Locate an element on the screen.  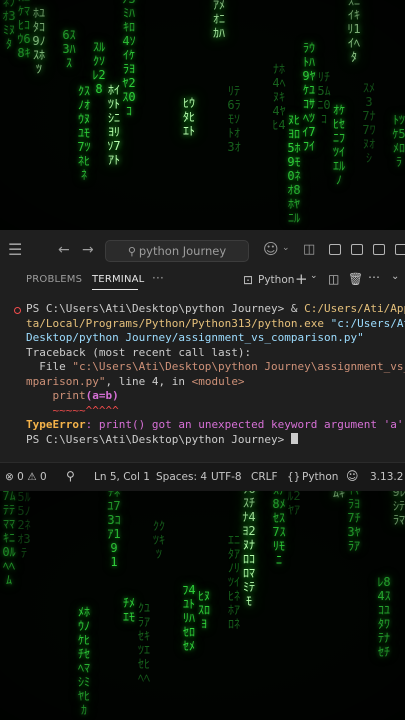
indentation-status: Spaces: 4 is located at coordinates (181, 477).